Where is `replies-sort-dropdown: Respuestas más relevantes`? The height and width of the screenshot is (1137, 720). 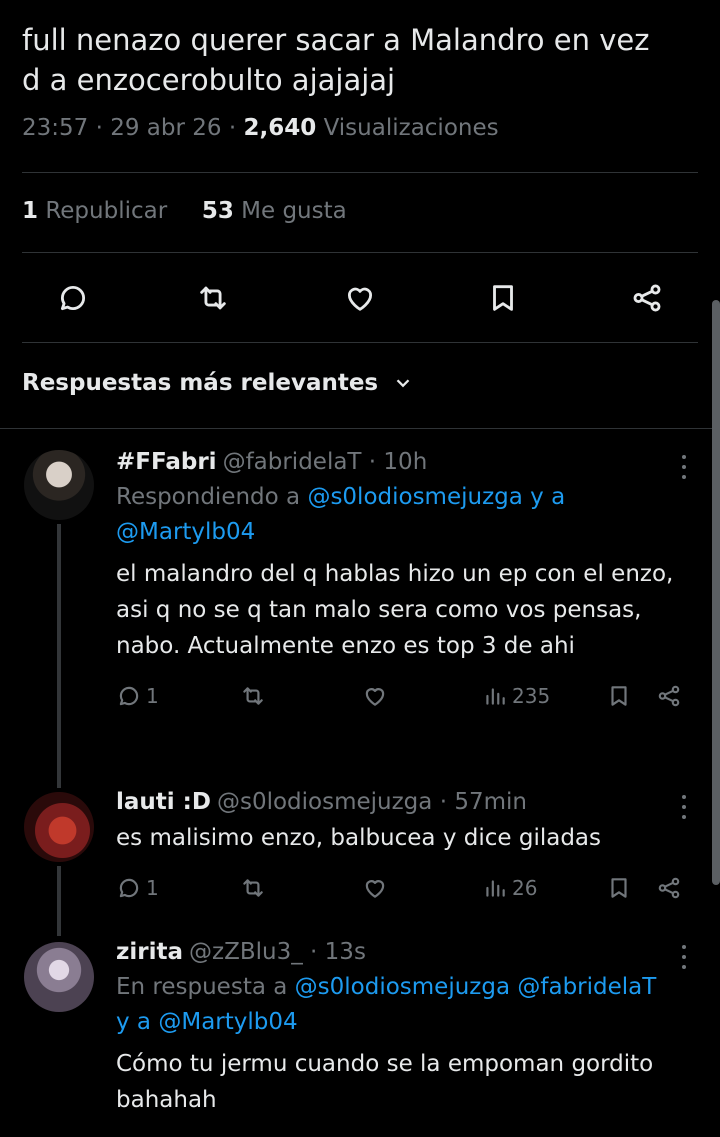
replies-sort-dropdown: Respuestas más relevantes is located at coordinates (218, 383).